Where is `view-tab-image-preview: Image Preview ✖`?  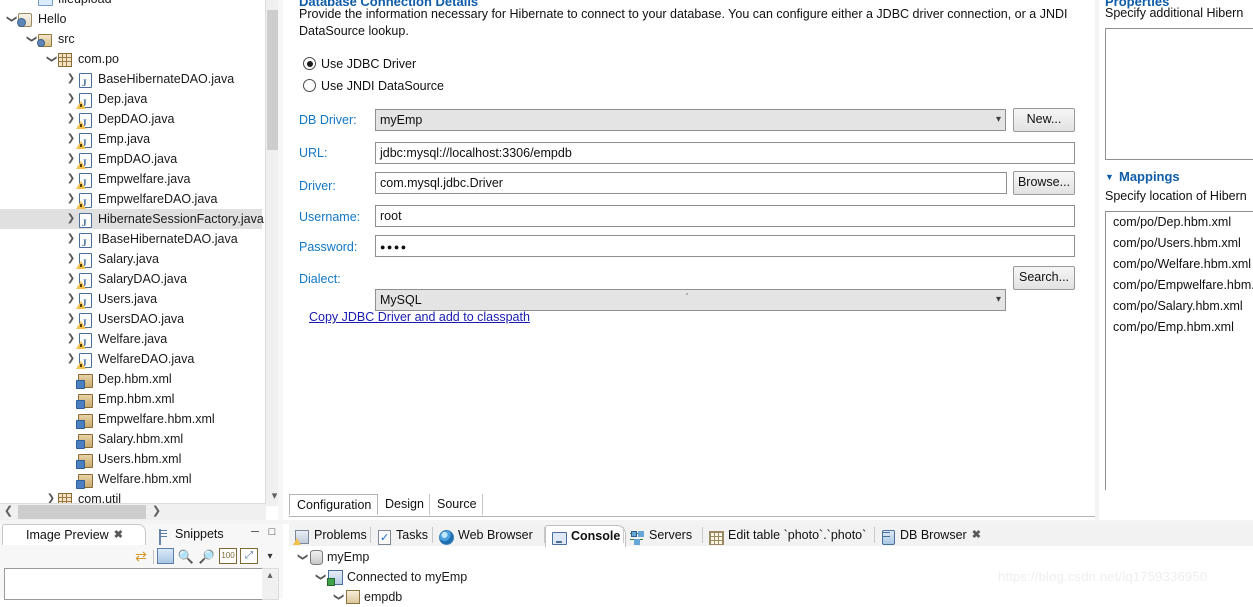
view-tab-image-preview: Image Preview ✖ is located at coordinates (74, 534).